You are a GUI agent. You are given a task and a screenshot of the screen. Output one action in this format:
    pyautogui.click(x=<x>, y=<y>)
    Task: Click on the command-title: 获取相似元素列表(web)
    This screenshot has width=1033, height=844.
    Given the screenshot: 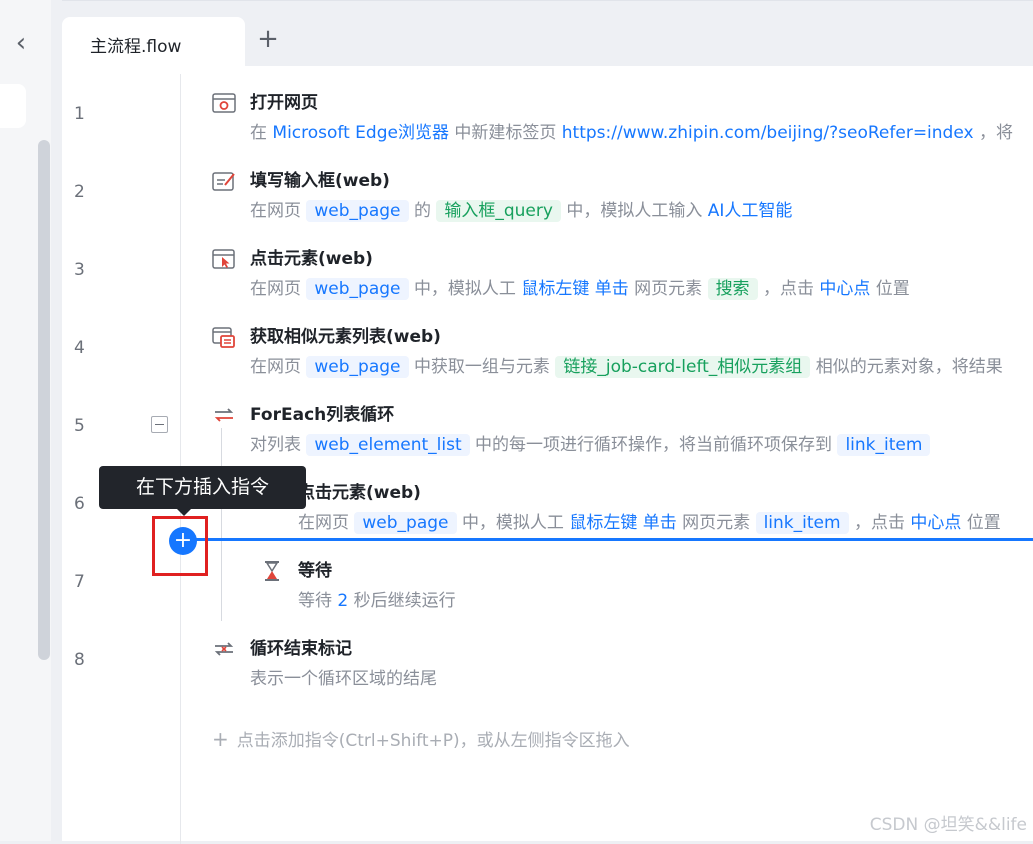 What is the action you would take?
    pyautogui.click(x=345, y=337)
    